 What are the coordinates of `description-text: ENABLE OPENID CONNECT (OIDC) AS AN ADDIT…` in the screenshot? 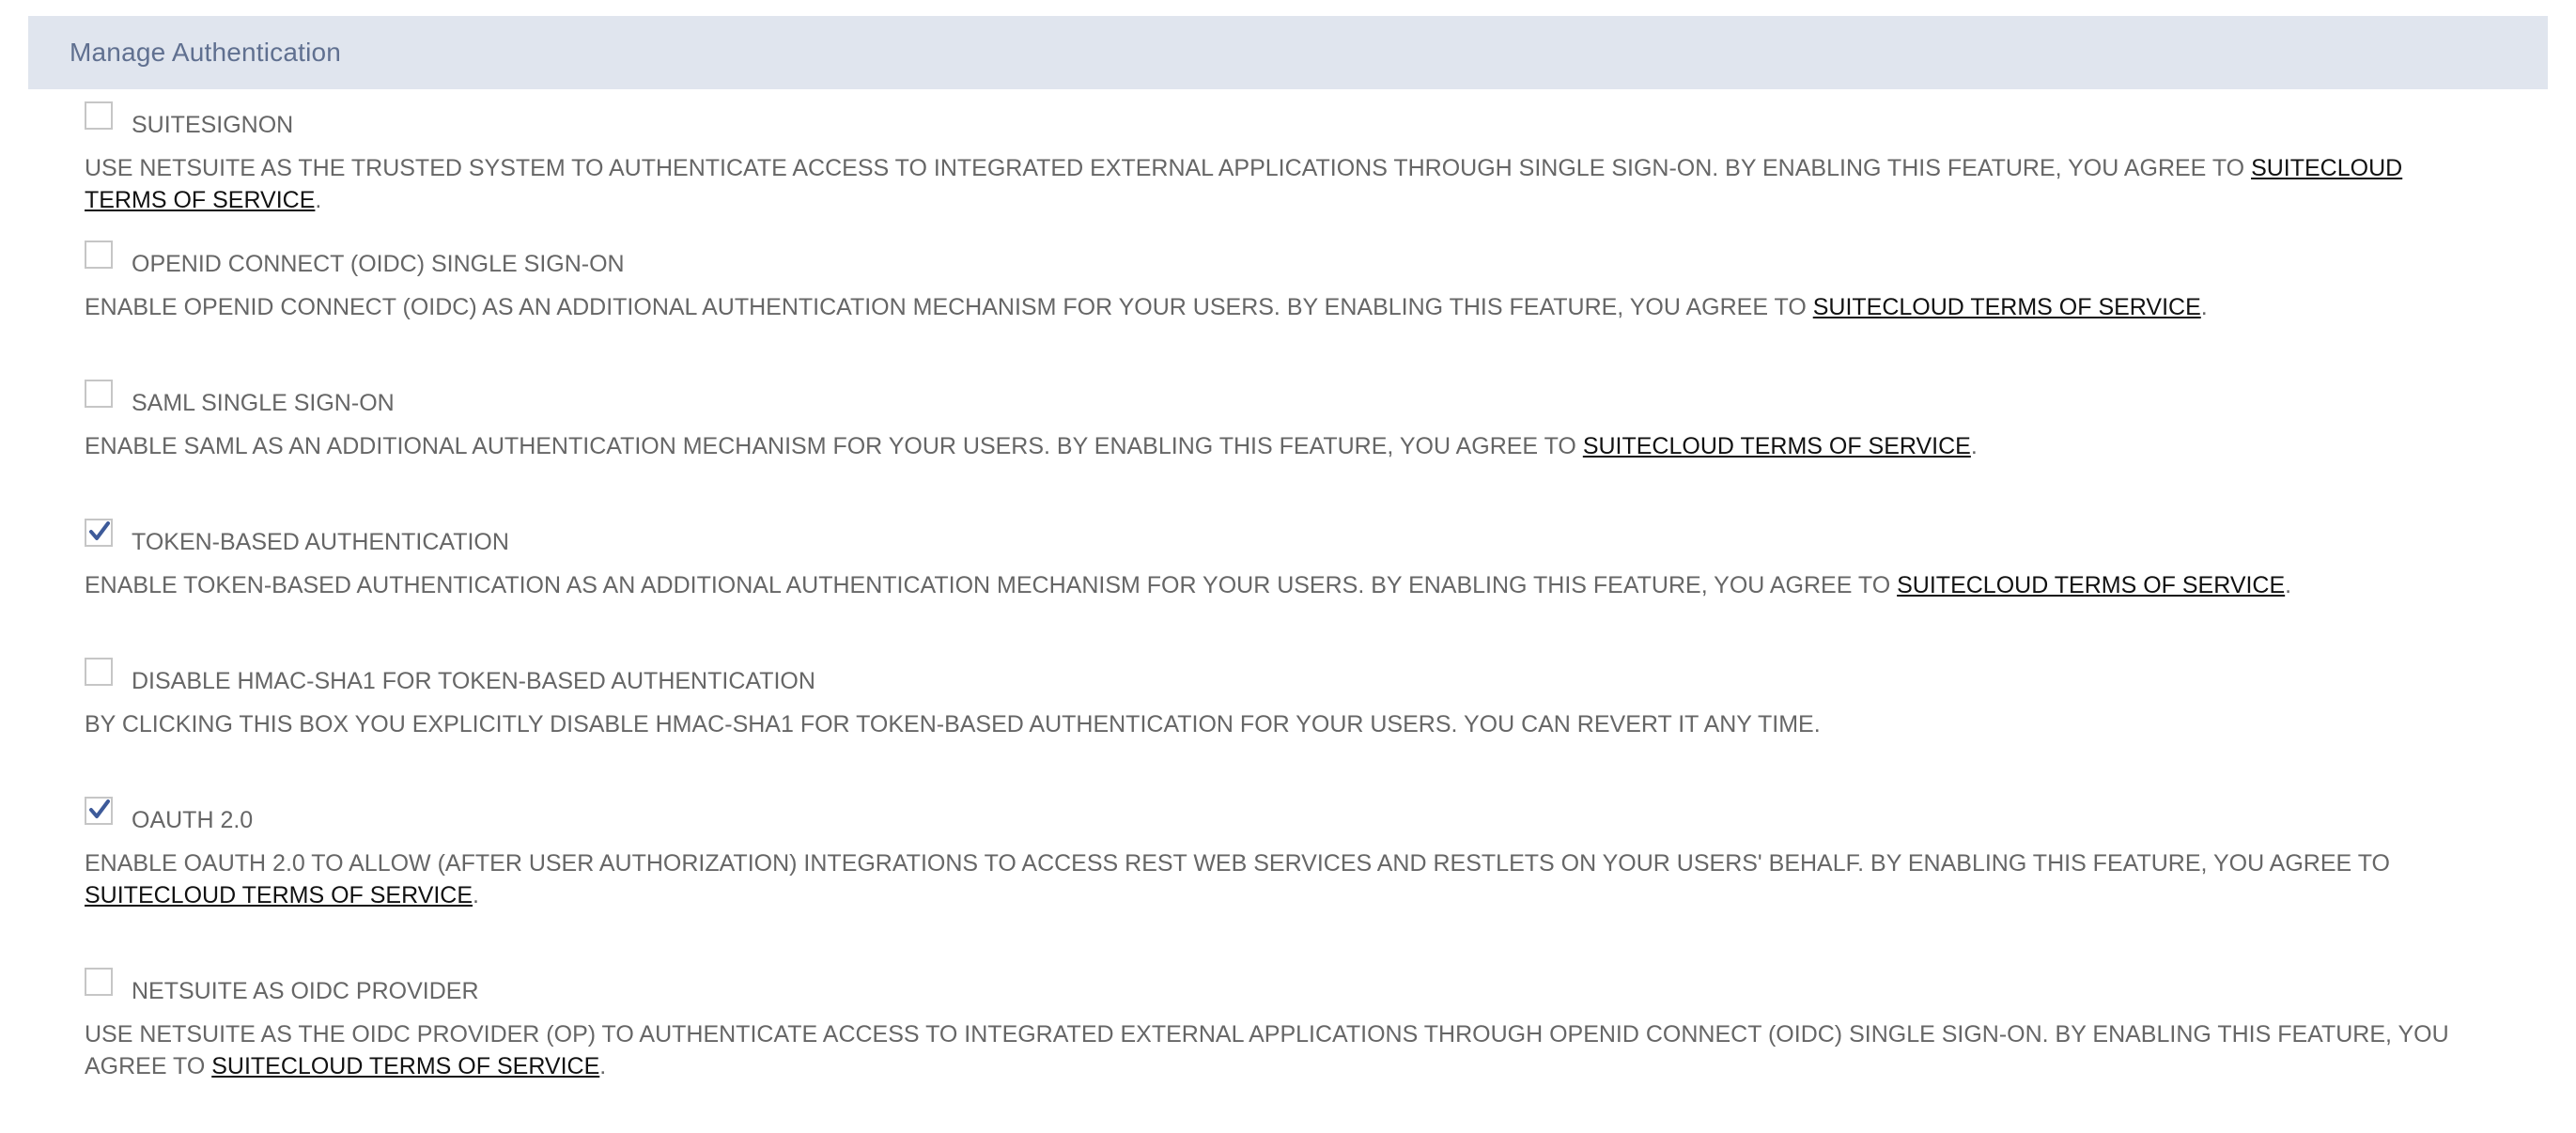 It's located at (949, 307).